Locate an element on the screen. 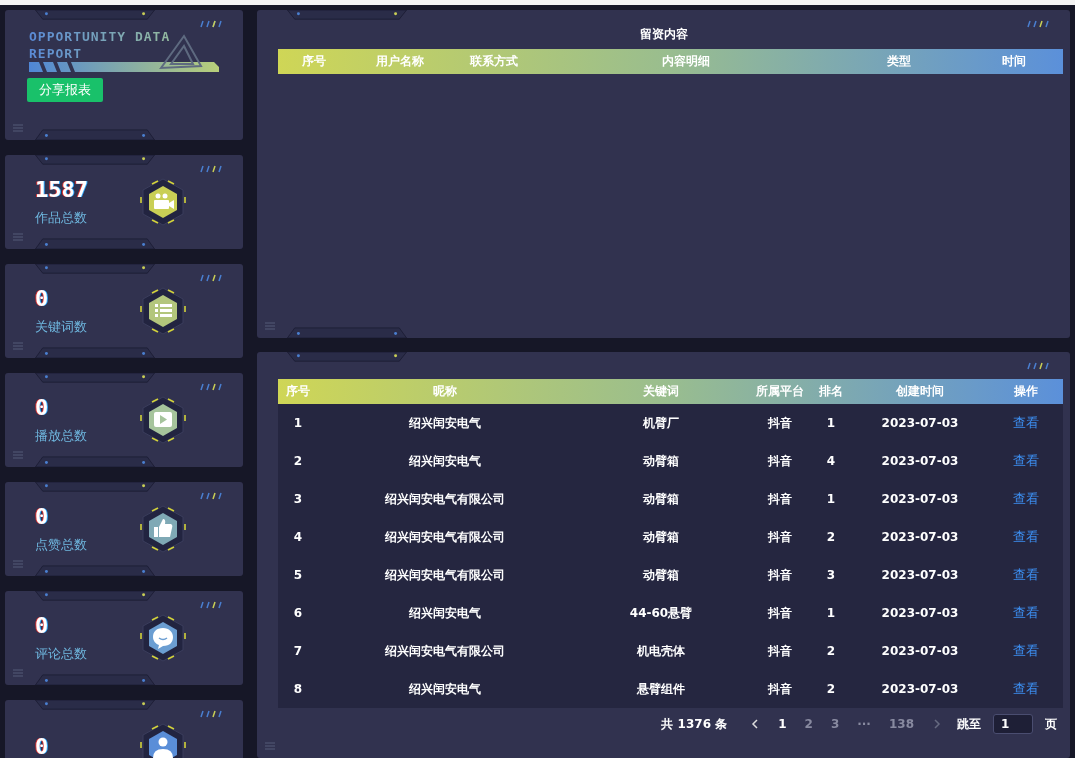 The height and width of the screenshot is (758, 1075). column-header: 排名 is located at coordinates (831, 391).